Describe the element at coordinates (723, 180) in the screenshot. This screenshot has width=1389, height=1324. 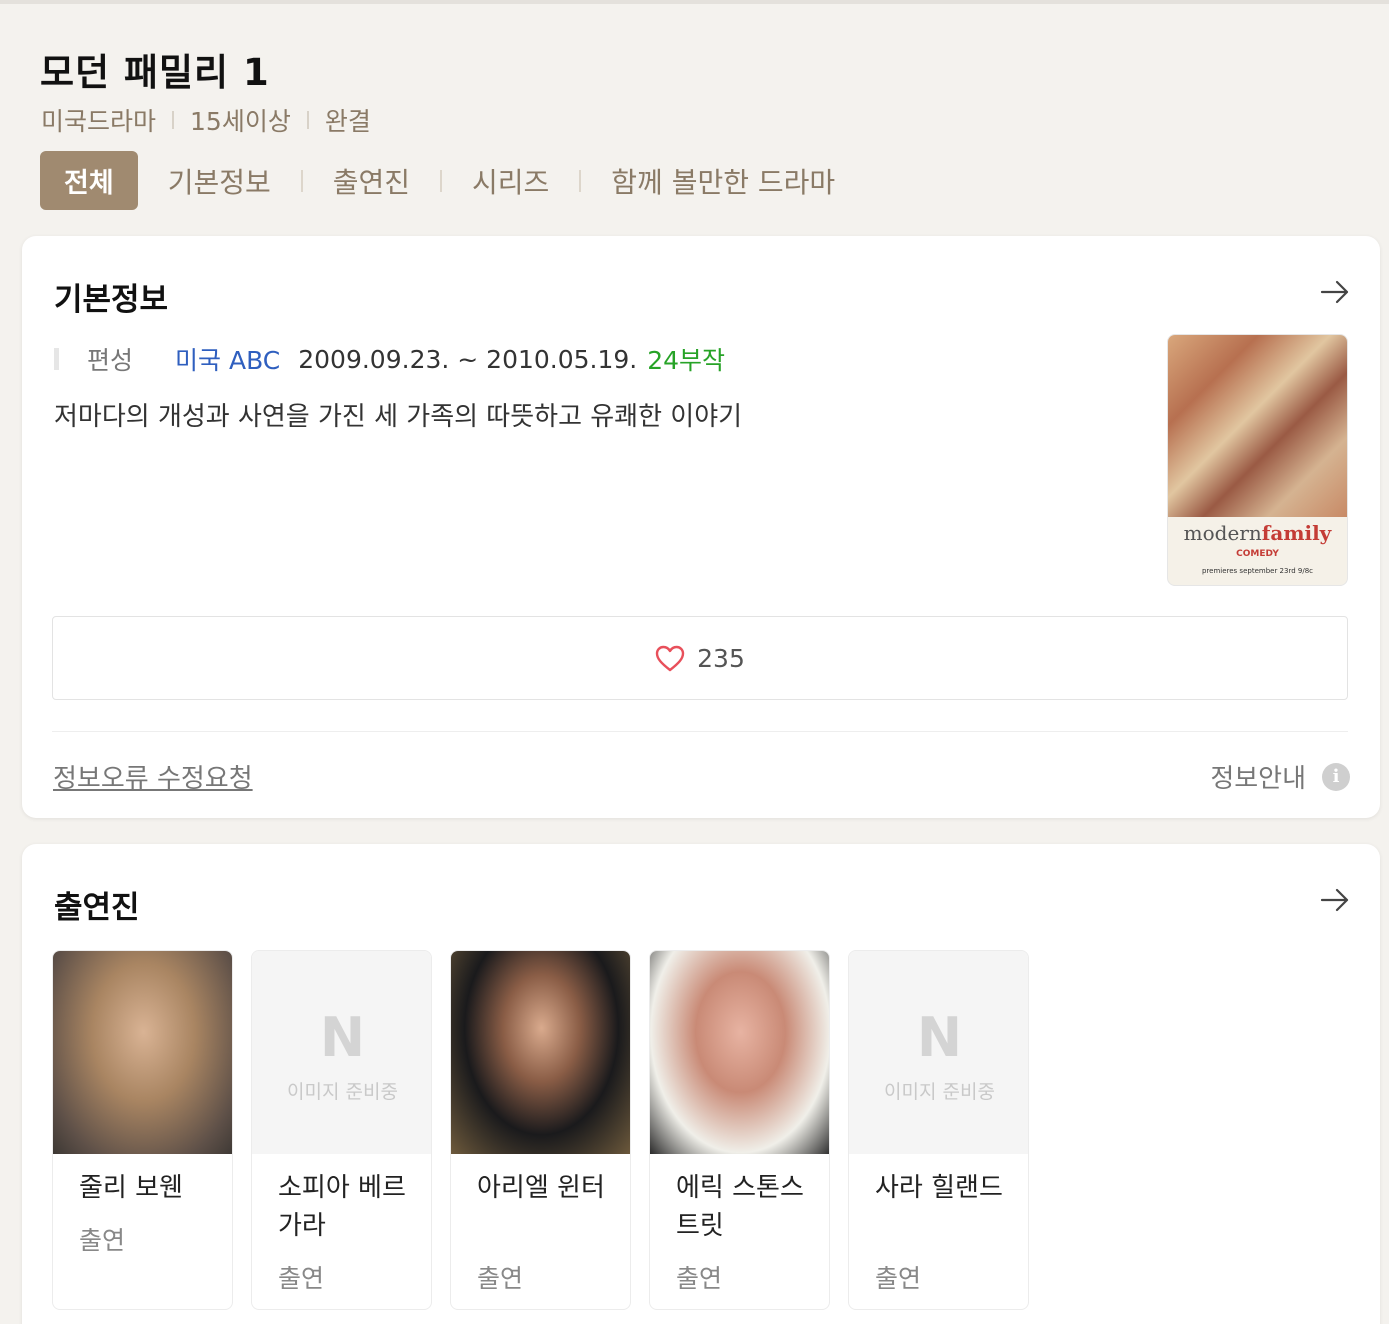
I see `tab-similar-dramas: 함께 볼만한 드라마` at that location.